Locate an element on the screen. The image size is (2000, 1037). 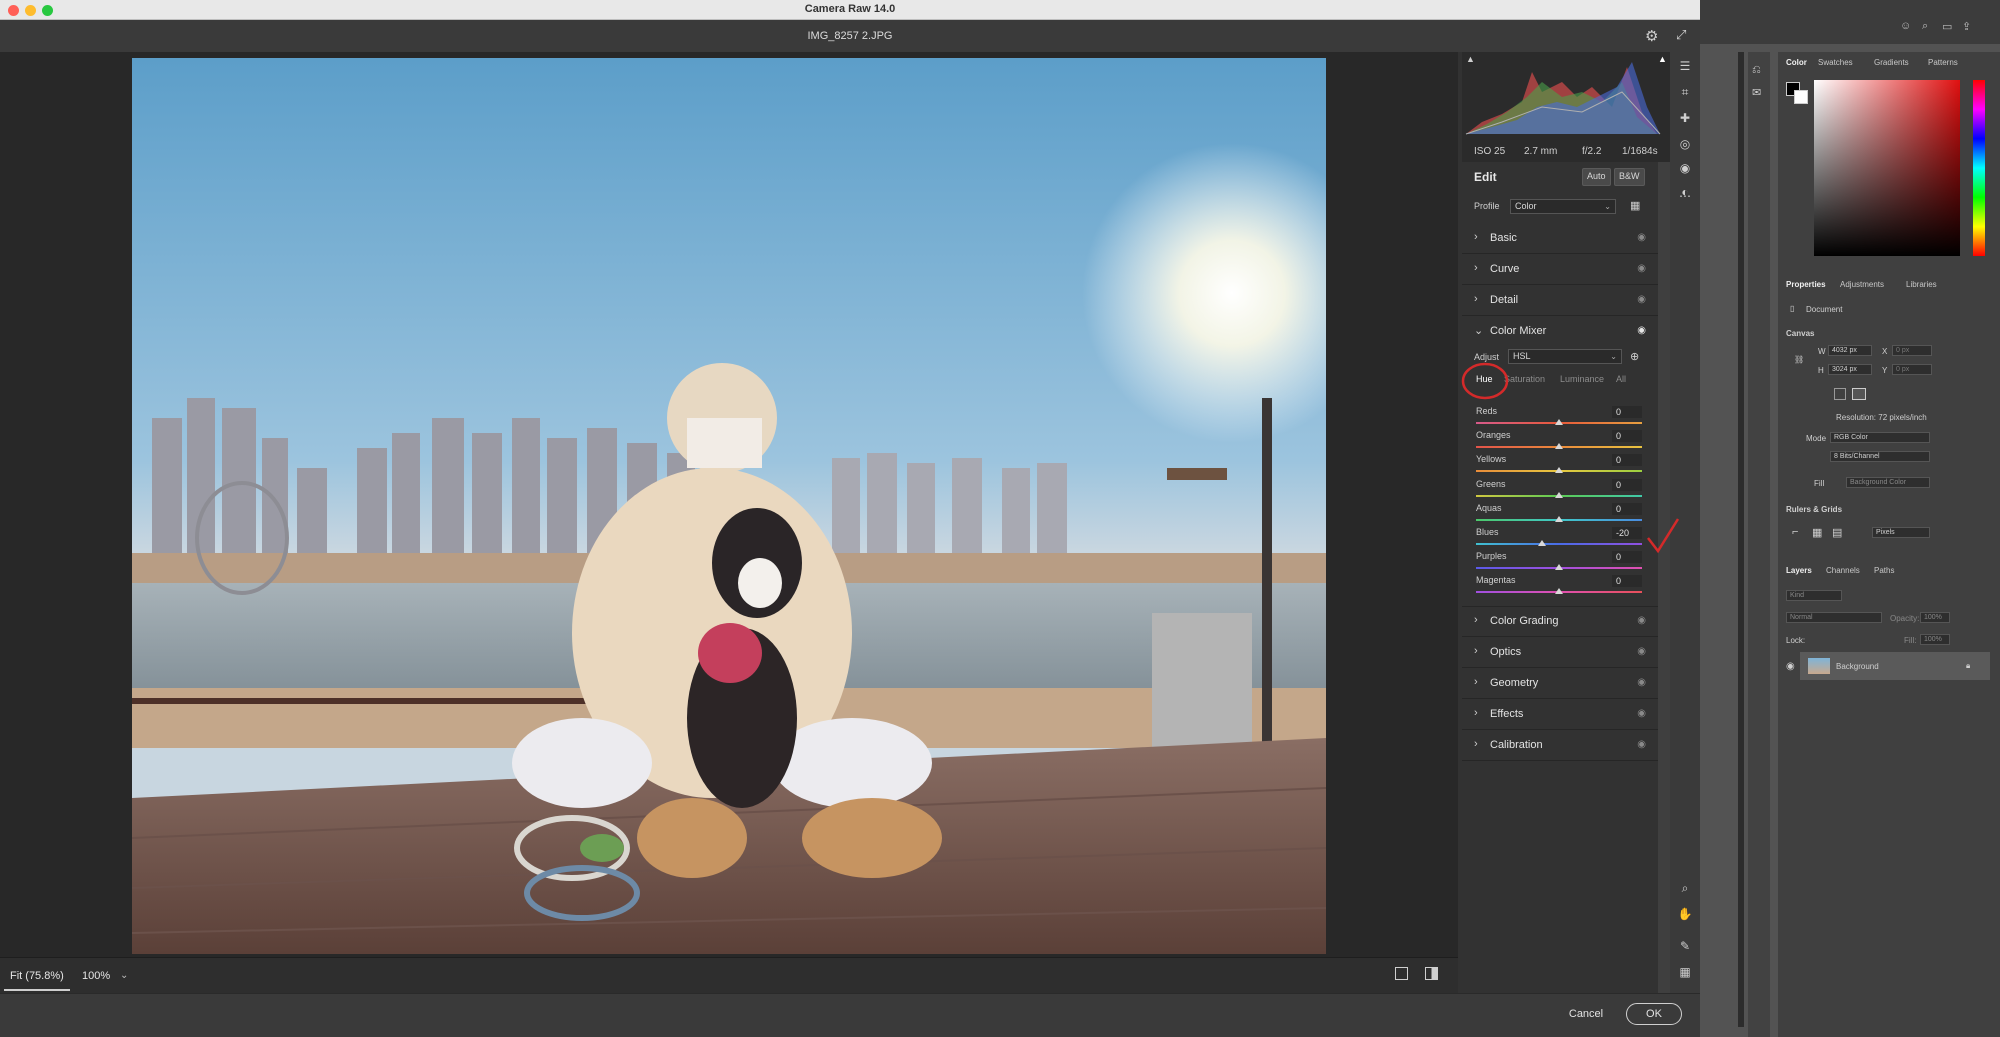
search-icon: ⌕ is located at coordinates (1925, 26).